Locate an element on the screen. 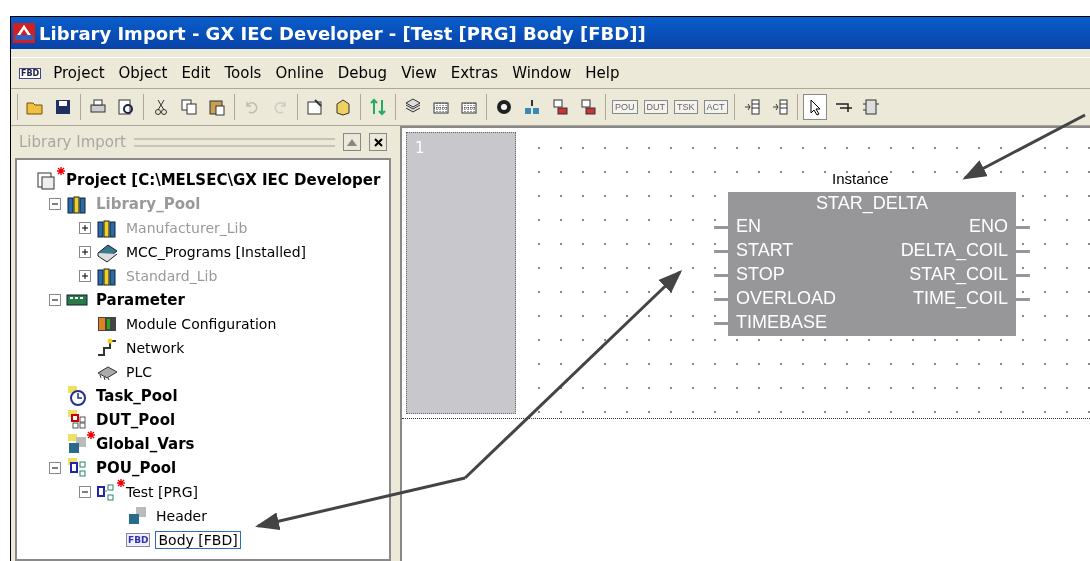 Image resolution: width=1090 pixels, height=561 pixels. dock-button is located at coordinates (352, 142).